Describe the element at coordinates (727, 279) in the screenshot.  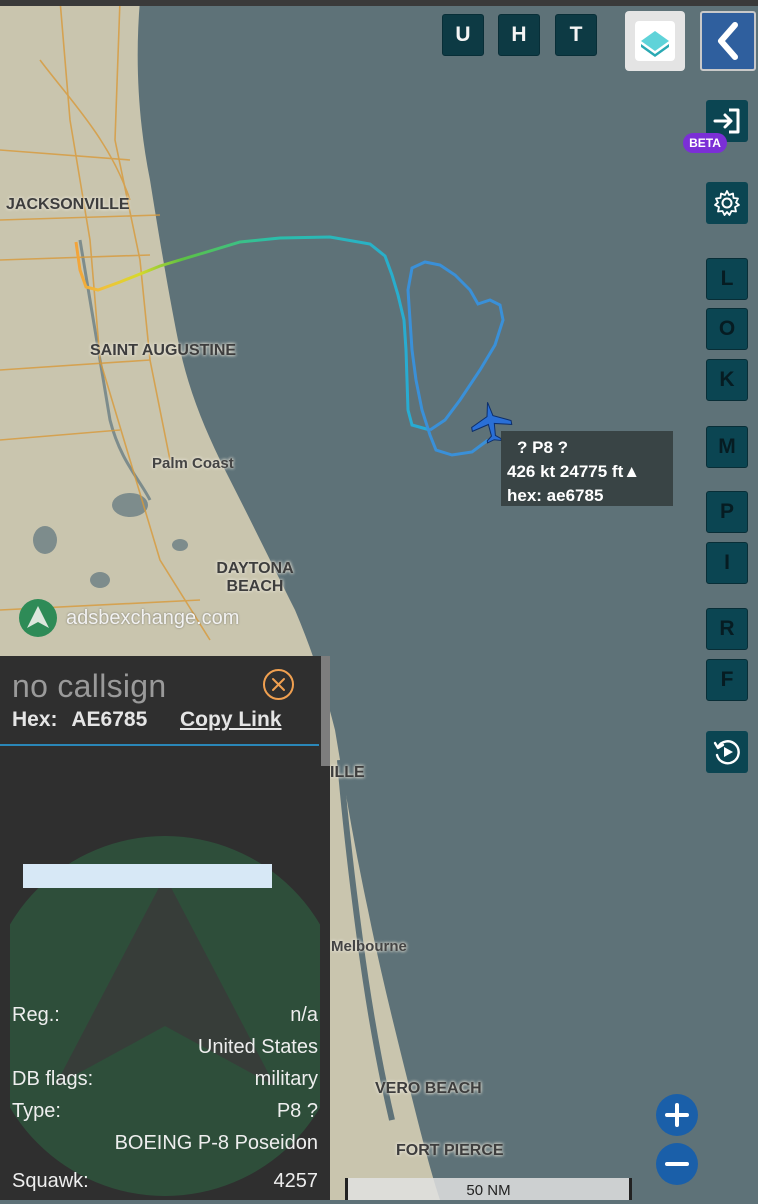
I see `l-button: L` at that location.